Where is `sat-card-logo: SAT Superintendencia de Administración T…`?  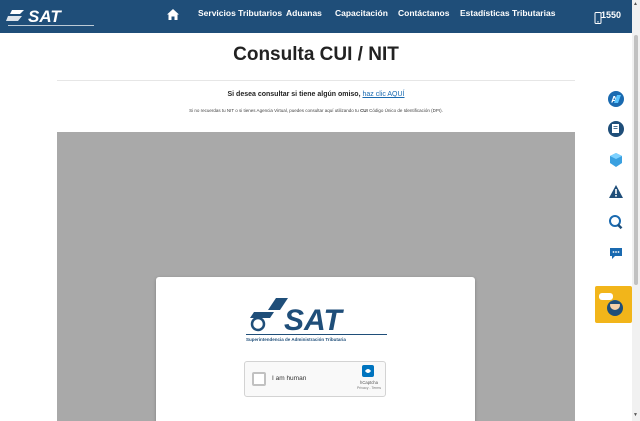 sat-card-logo: SAT Superintendencia de Administración T… is located at coordinates (316, 320).